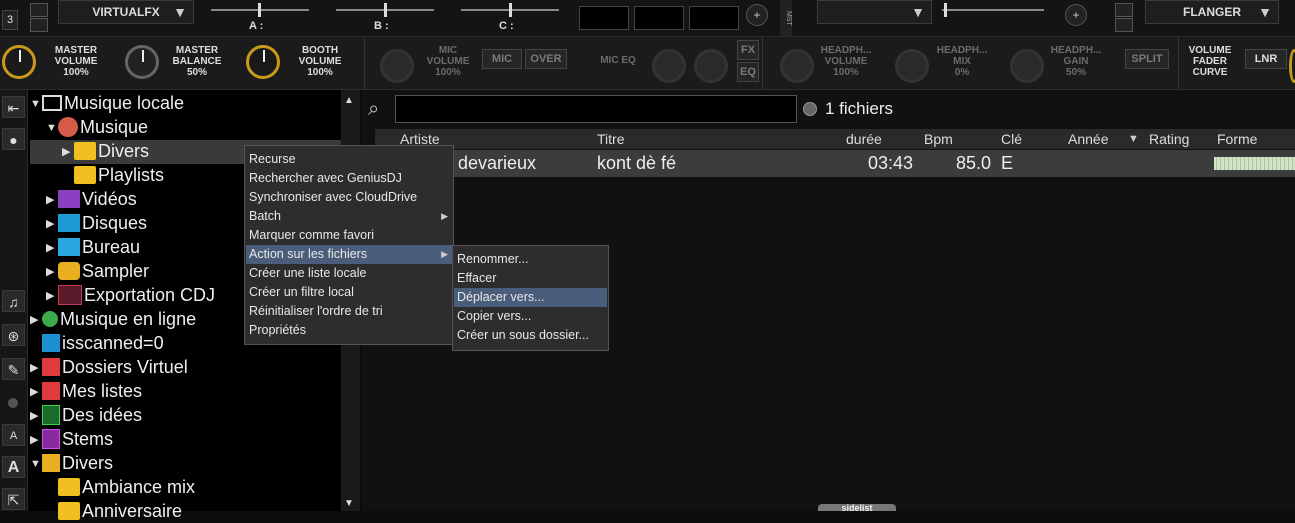  Describe the element at coordinates (349, 100) in the screenshot. I see `scroll-up-icon: ▲` at that location.